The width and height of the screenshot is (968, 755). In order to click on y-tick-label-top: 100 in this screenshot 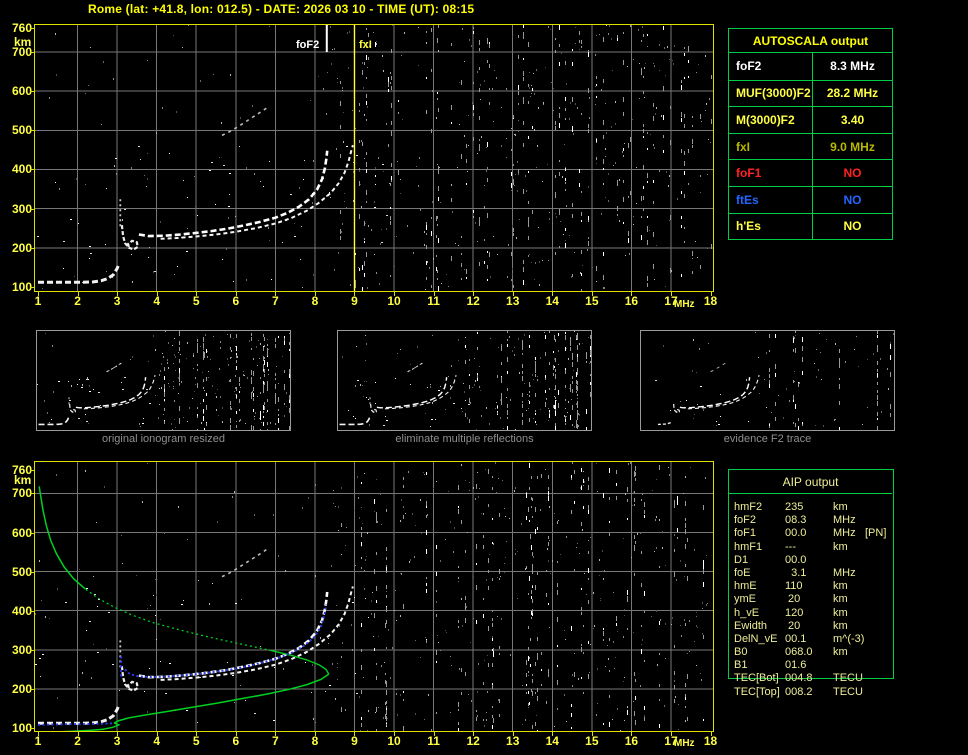, I will do `click(21, 287)`.